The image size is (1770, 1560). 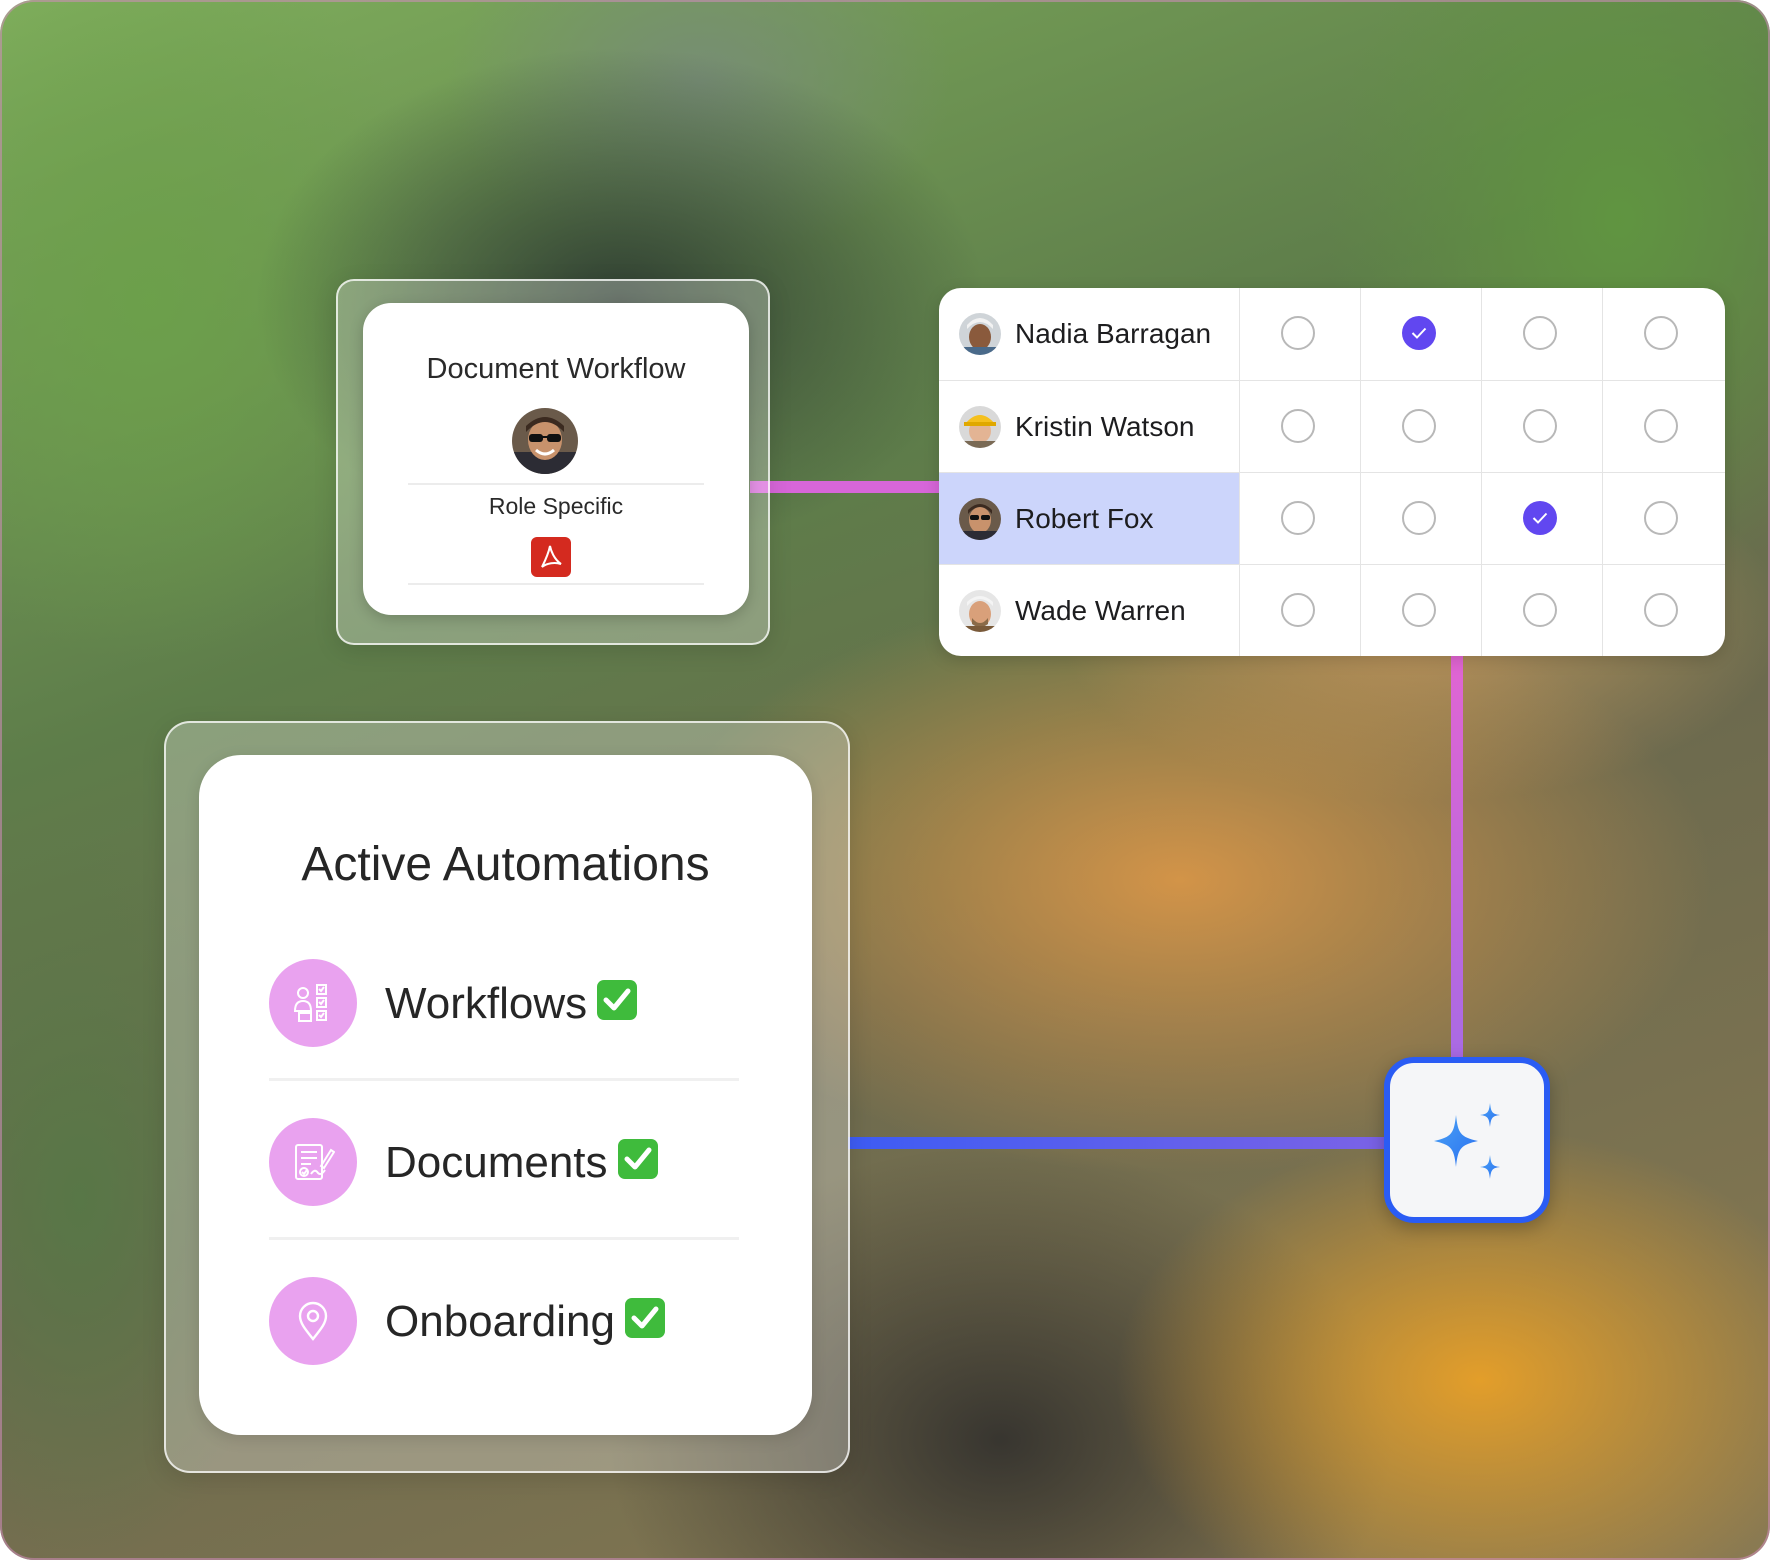 I want to click on automation-label-text: Workflows, so click(x=486, y=1003).